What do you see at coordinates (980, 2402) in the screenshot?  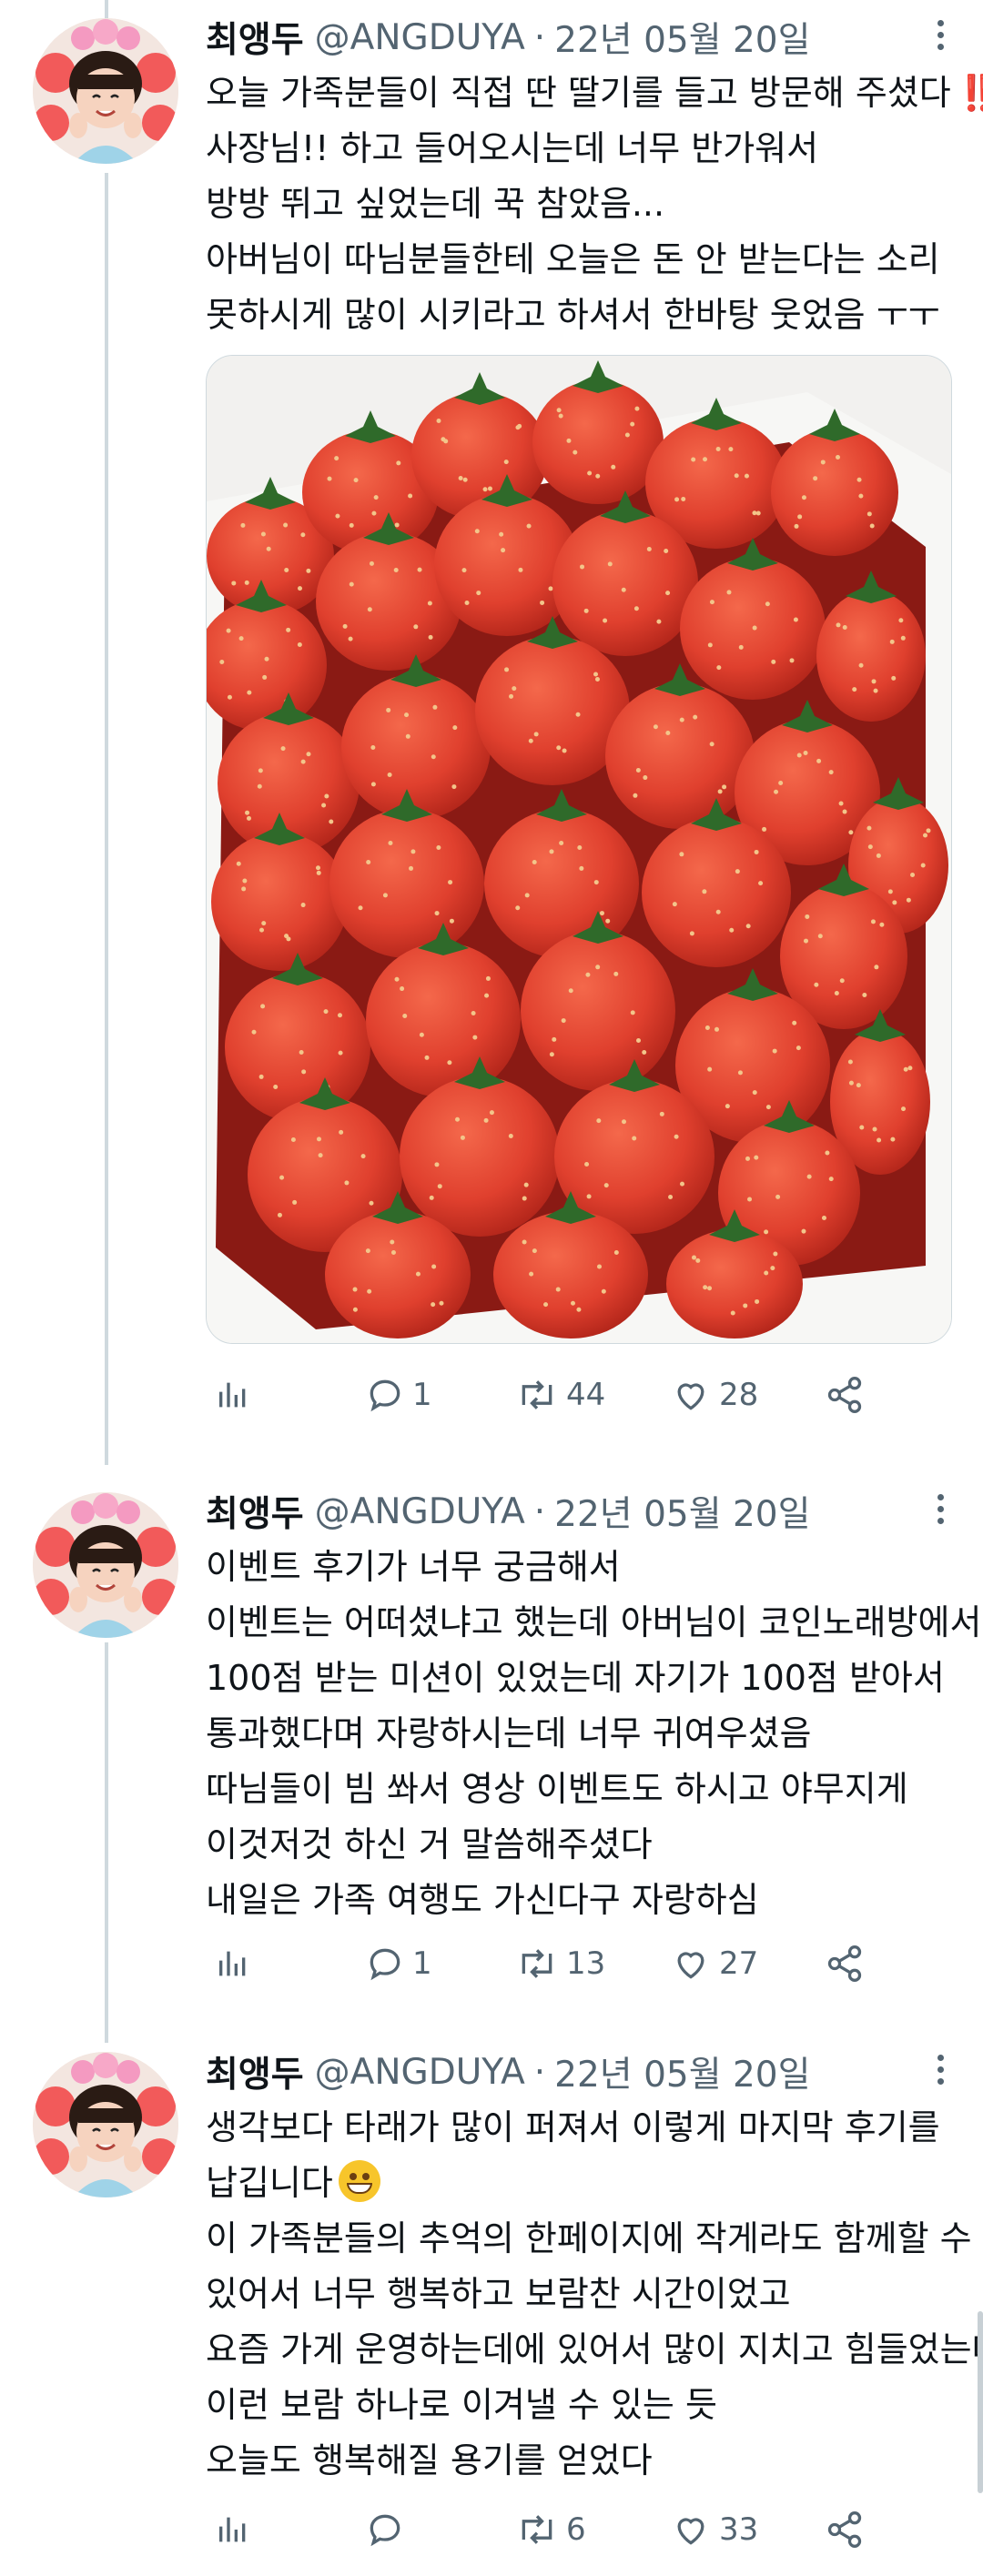 I see `scrollbar` at bounding box center [980, 2402].